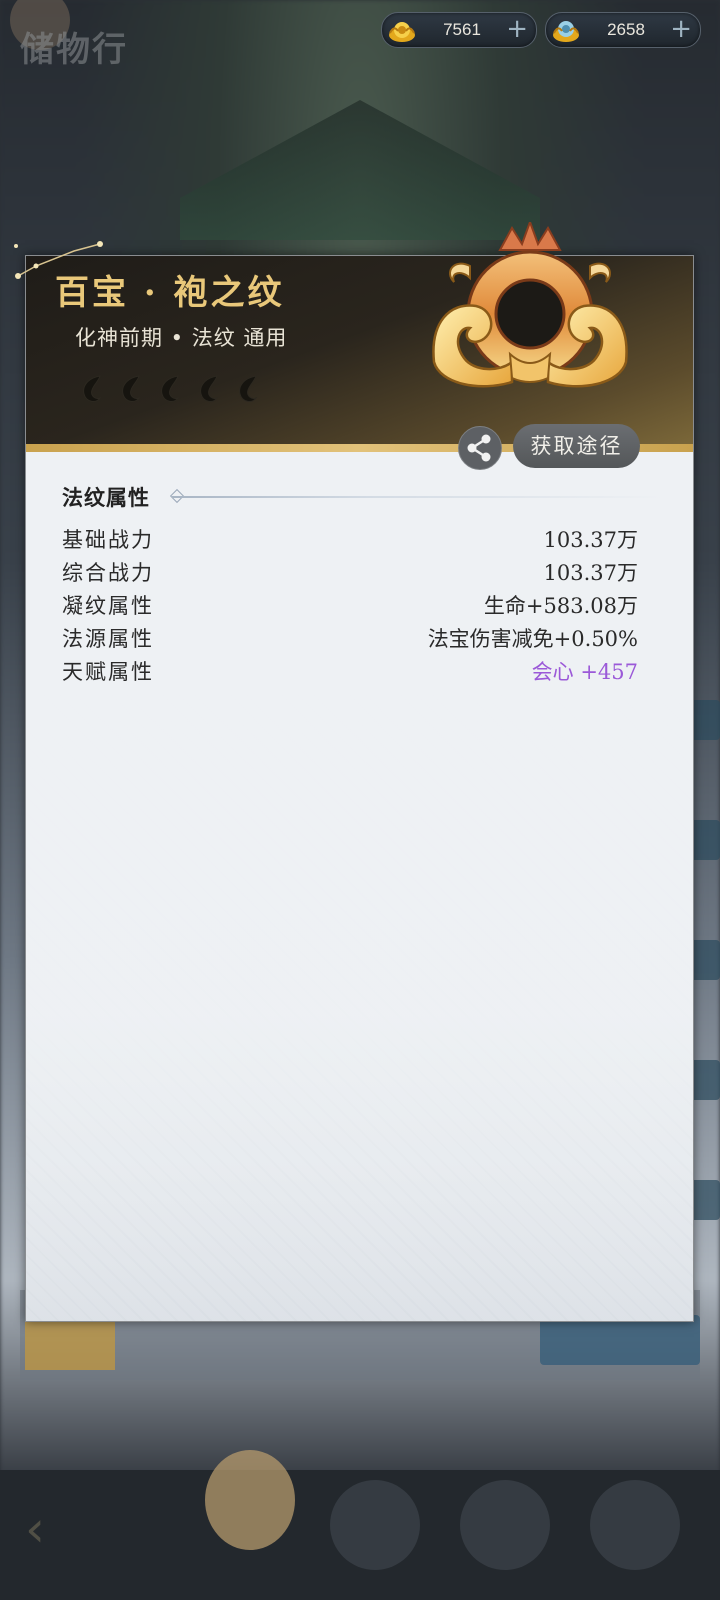  I want to click on jade-pouch-icon, so click(566, 31).